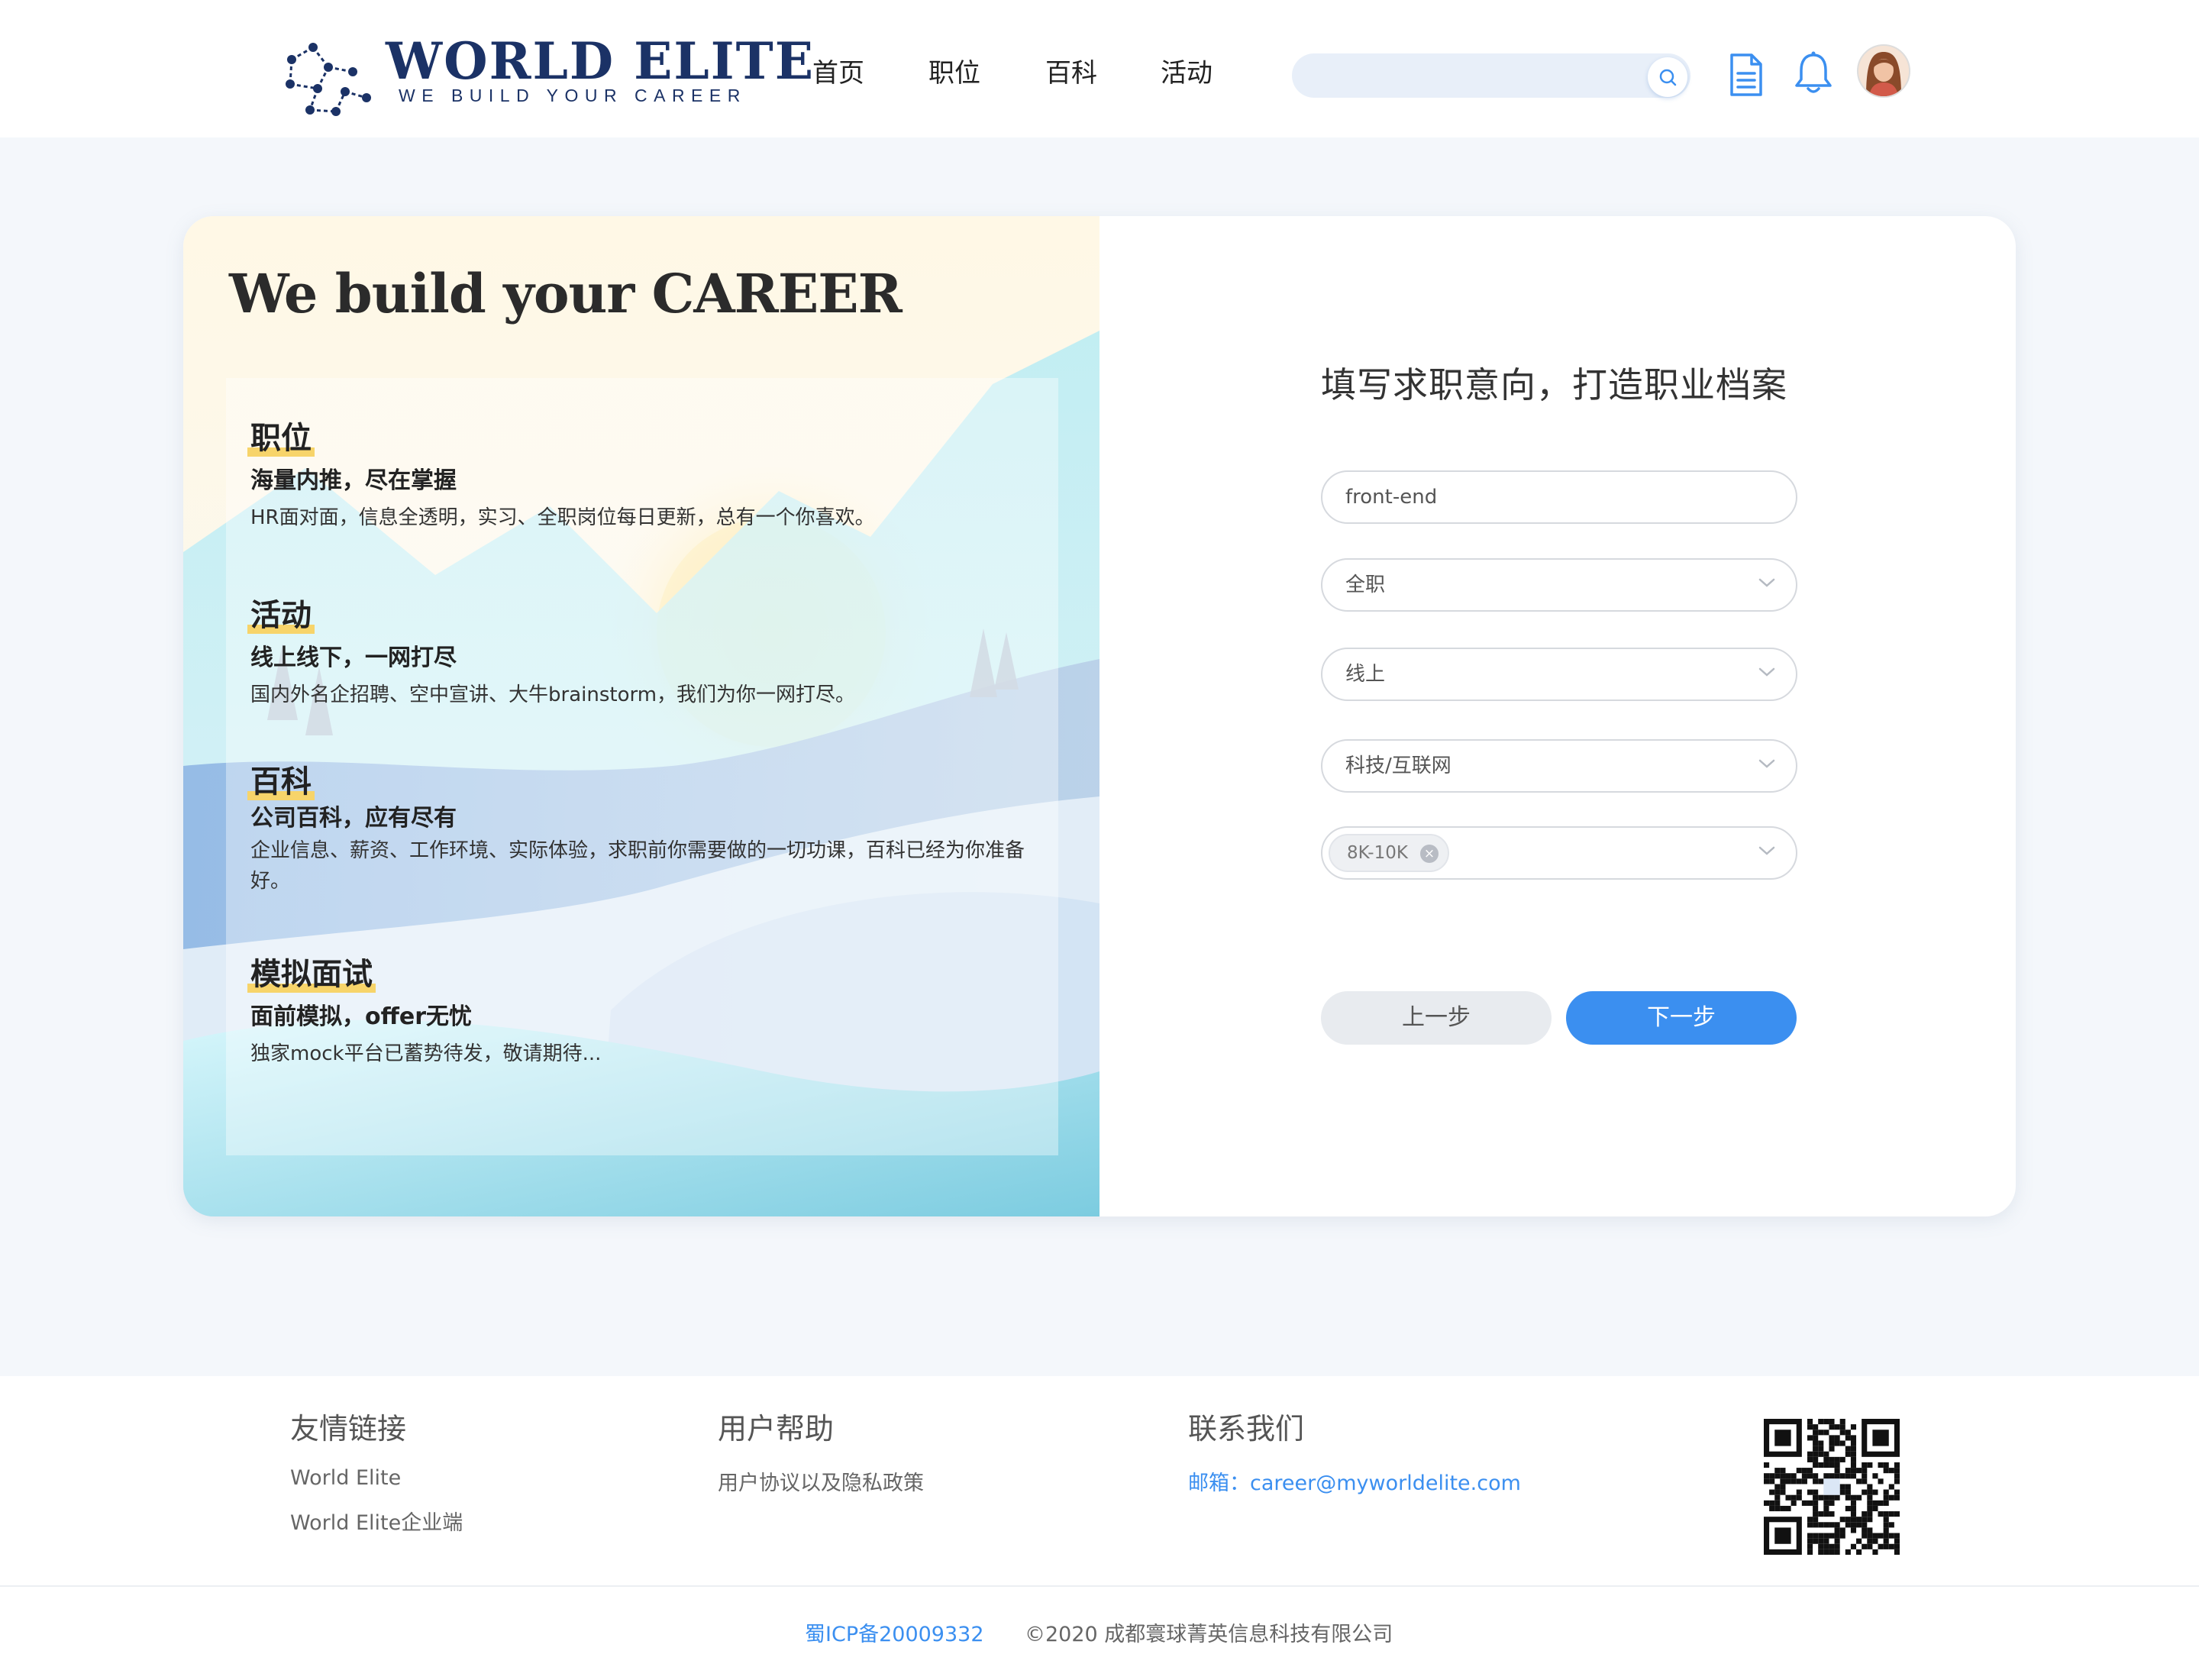  Describe the element at coordinates (346, 1478) in the screenshot. I see `friends-link: World Elite` at that location.